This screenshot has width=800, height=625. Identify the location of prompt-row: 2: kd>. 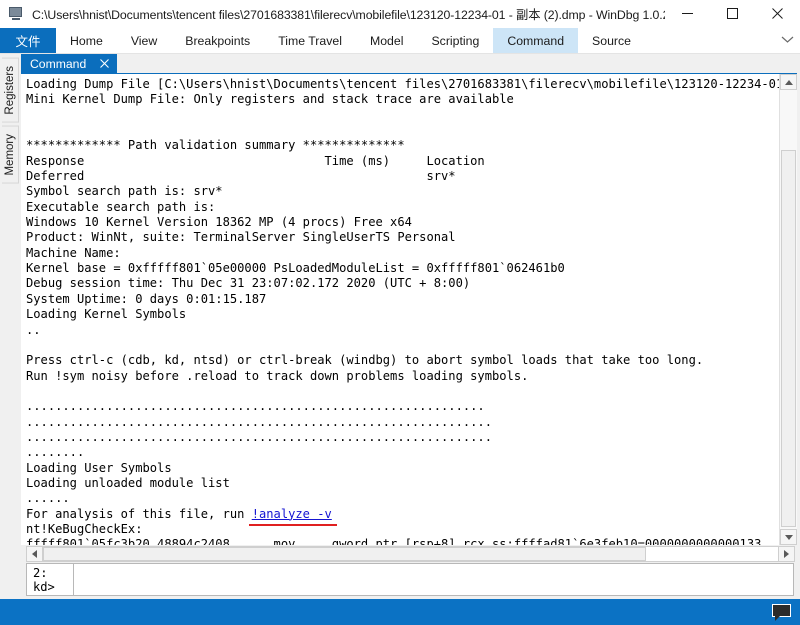
(409, 581).